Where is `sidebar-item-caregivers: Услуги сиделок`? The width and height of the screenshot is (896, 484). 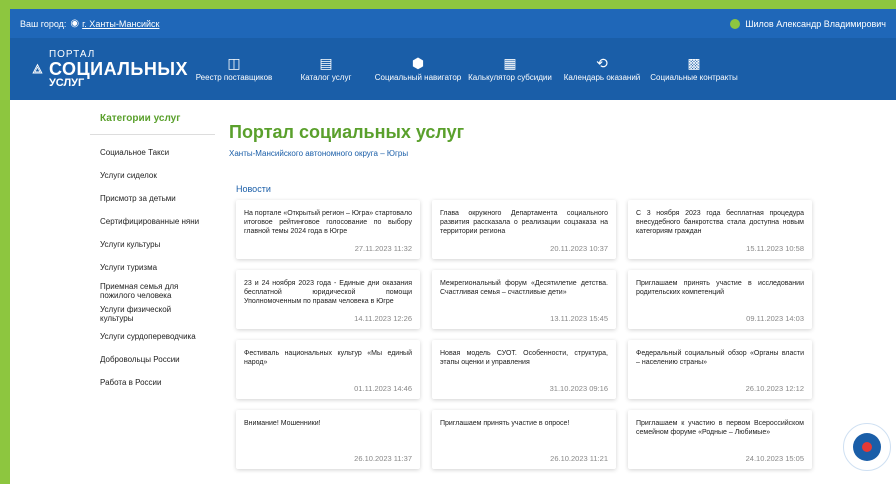
sidebar-item-caregivers: Услуги сиделок is located at coordinates (152, 175).